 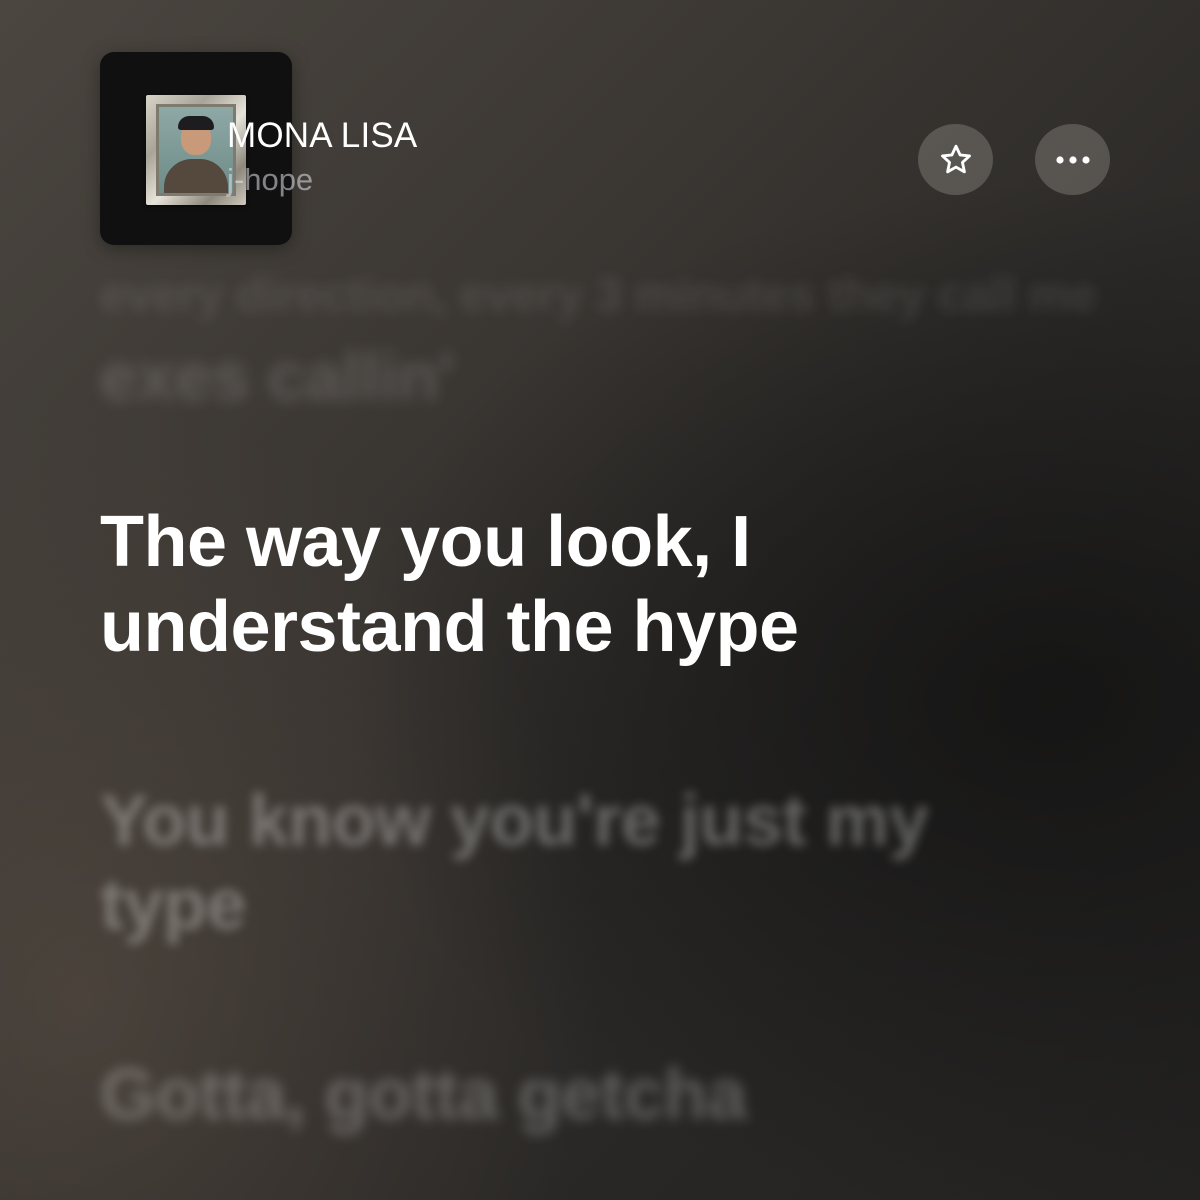 What do you see at coordinates (270, 179) in the screenshot?
I see `track-artist: j-hope` at bounding box center [270, 179].